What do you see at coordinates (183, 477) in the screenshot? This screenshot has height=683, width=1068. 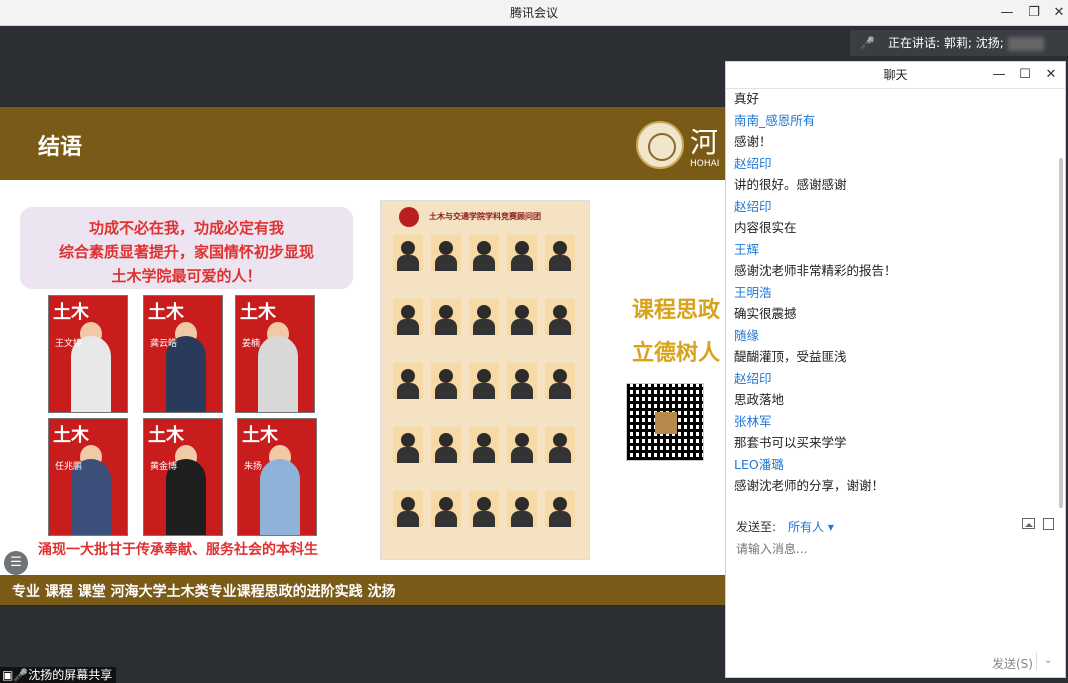 I see `magazine-cover: 土木 黄金博` at bounding box center [183, 477].